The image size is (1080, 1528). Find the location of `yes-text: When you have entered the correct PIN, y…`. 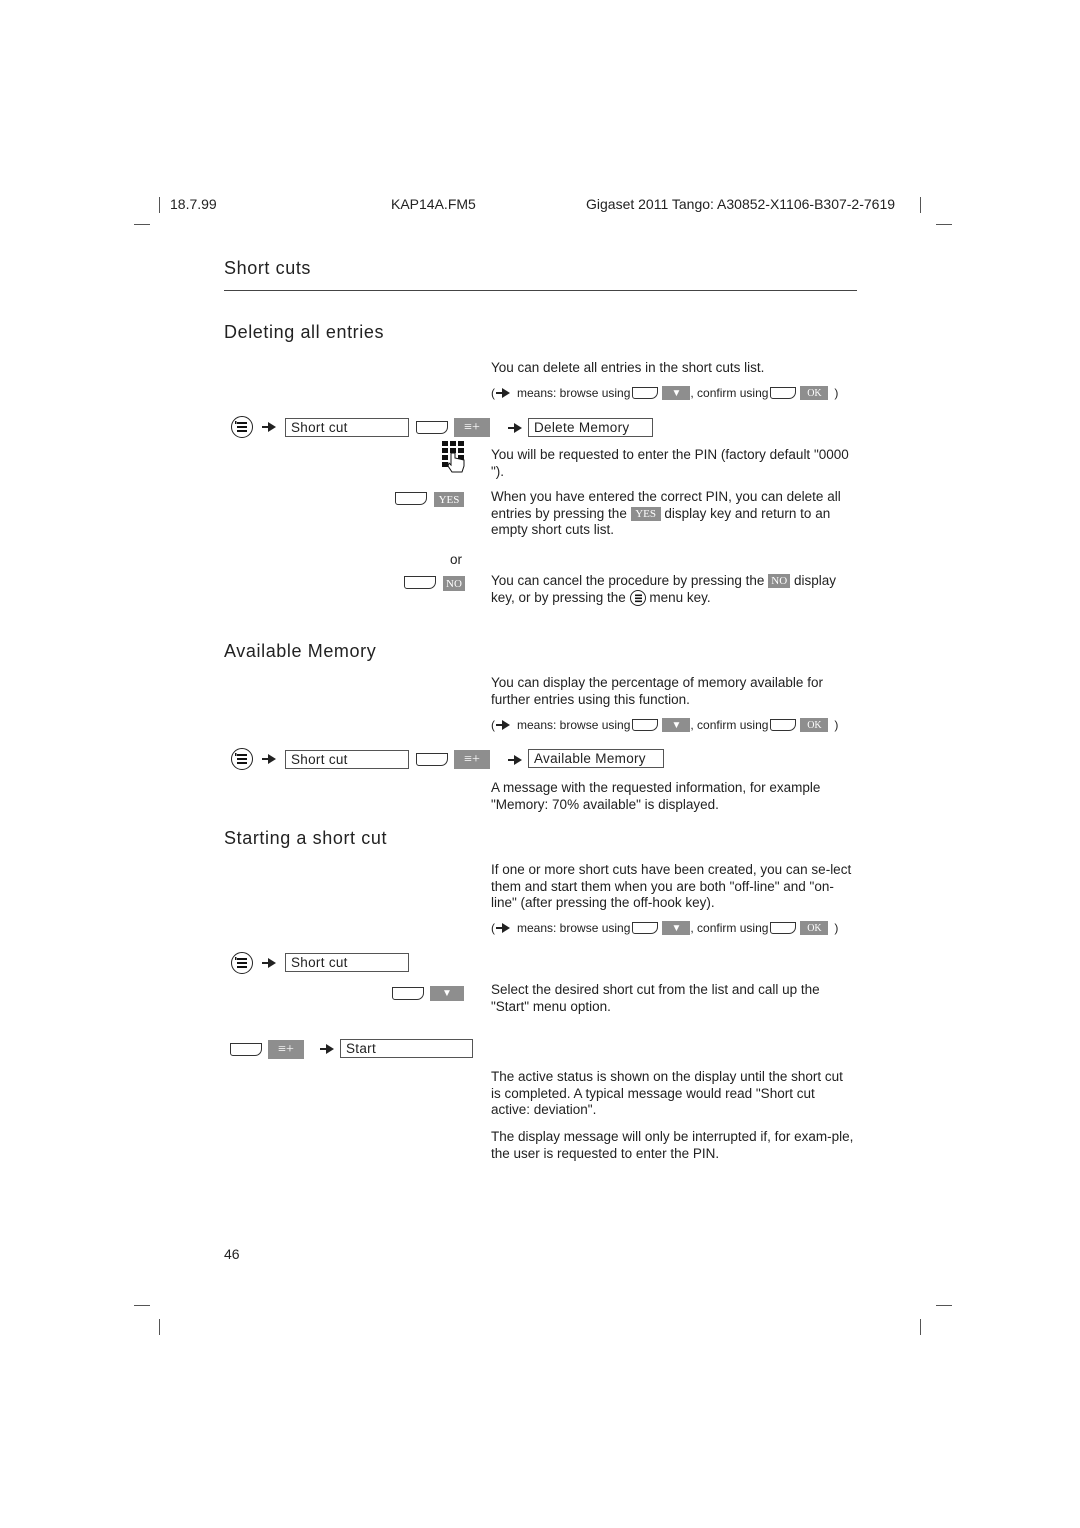

yes-text: When you have entered the correct PIN, y… is located at coordinates (666, 513).